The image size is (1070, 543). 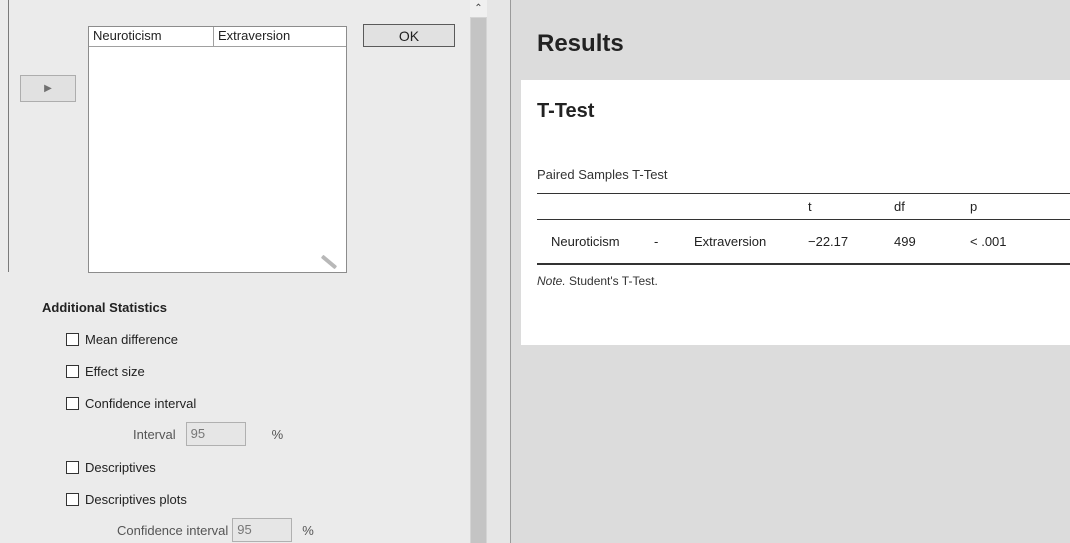 What do you see at coordinates (136, 499) in the screenshot?
I see `descriptives-plots-label: Descriptives plots` at bounding box center [136, 499].